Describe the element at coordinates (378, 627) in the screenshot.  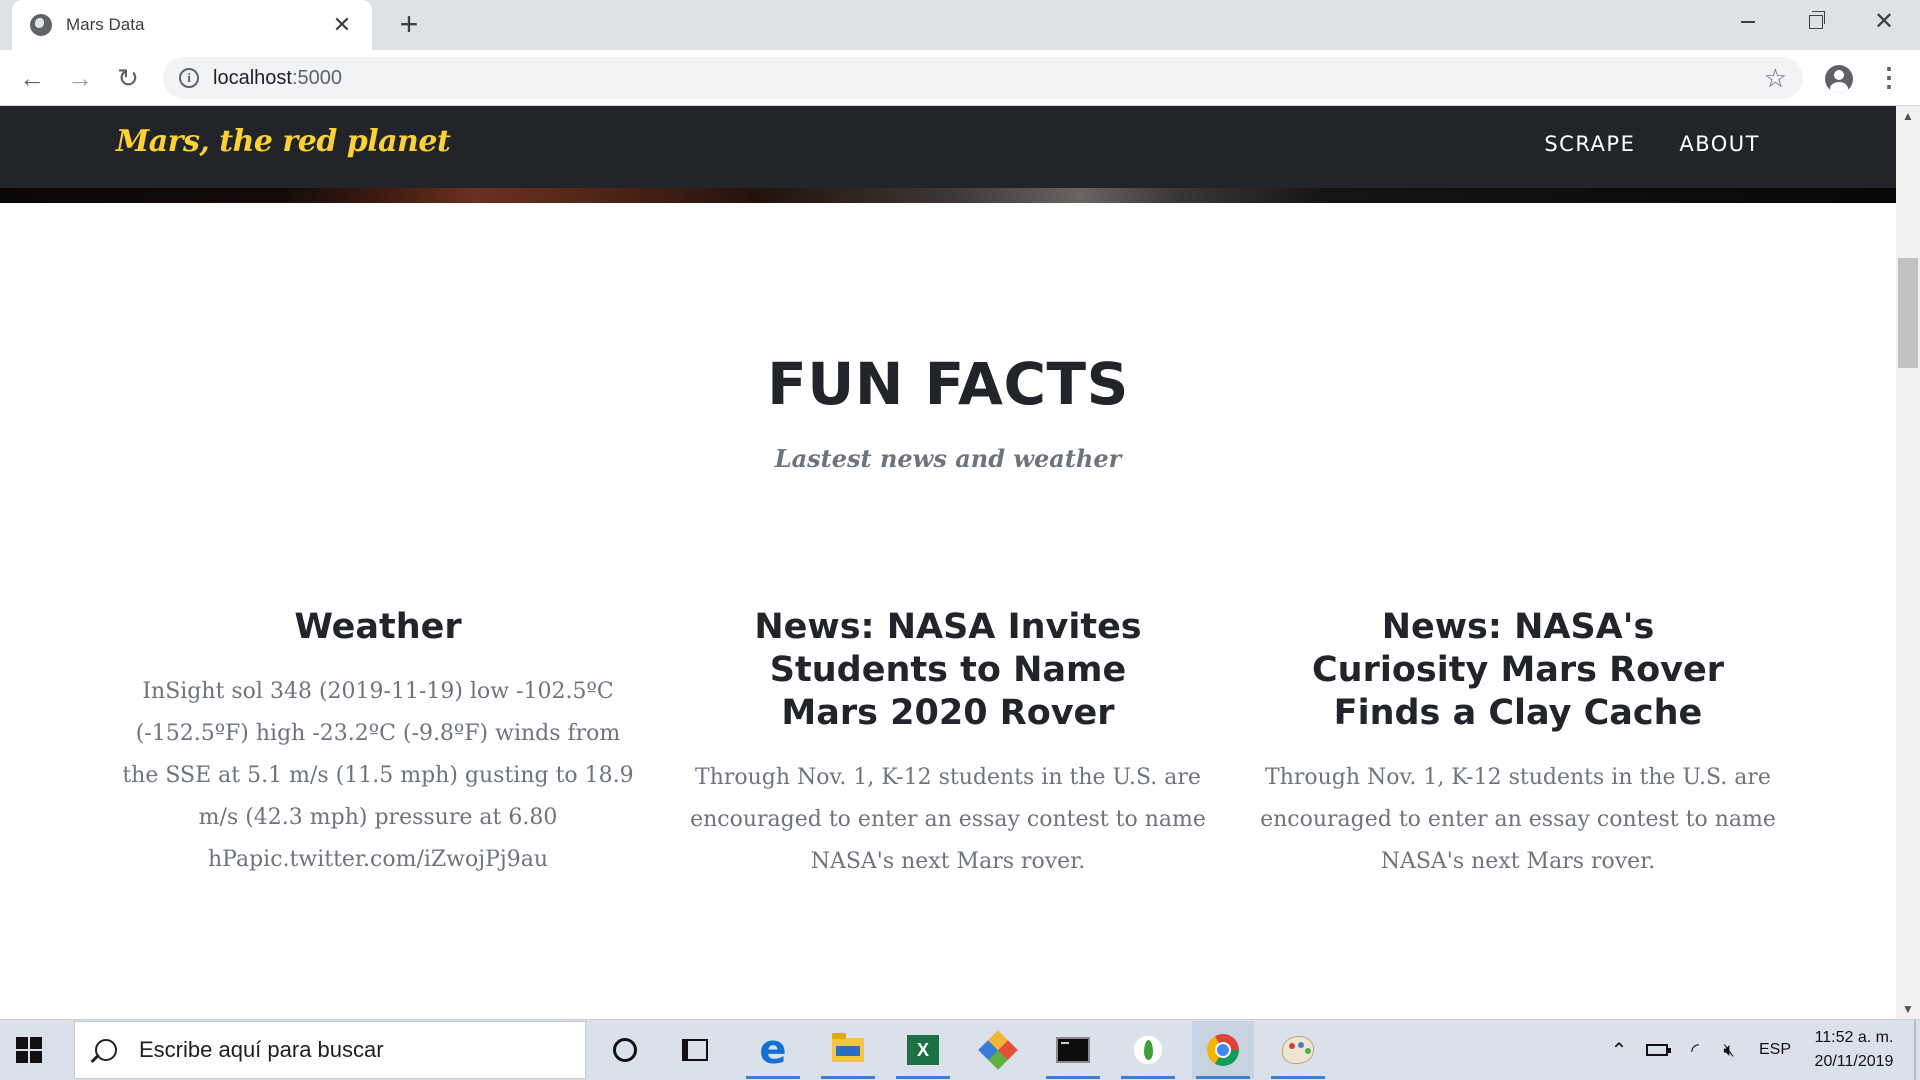
I see `card-heading: Weather` at that location.